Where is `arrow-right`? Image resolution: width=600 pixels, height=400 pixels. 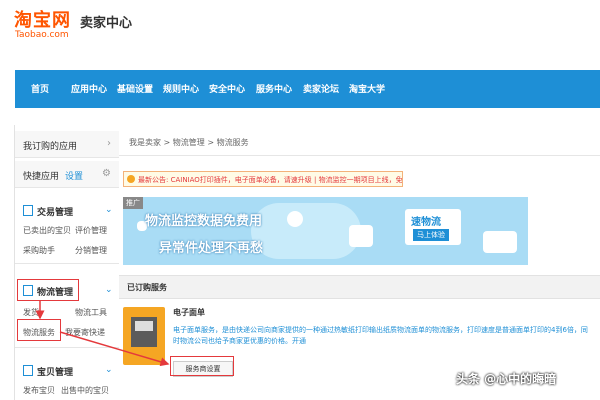 arrow-right is located at coordinates (114, 349).